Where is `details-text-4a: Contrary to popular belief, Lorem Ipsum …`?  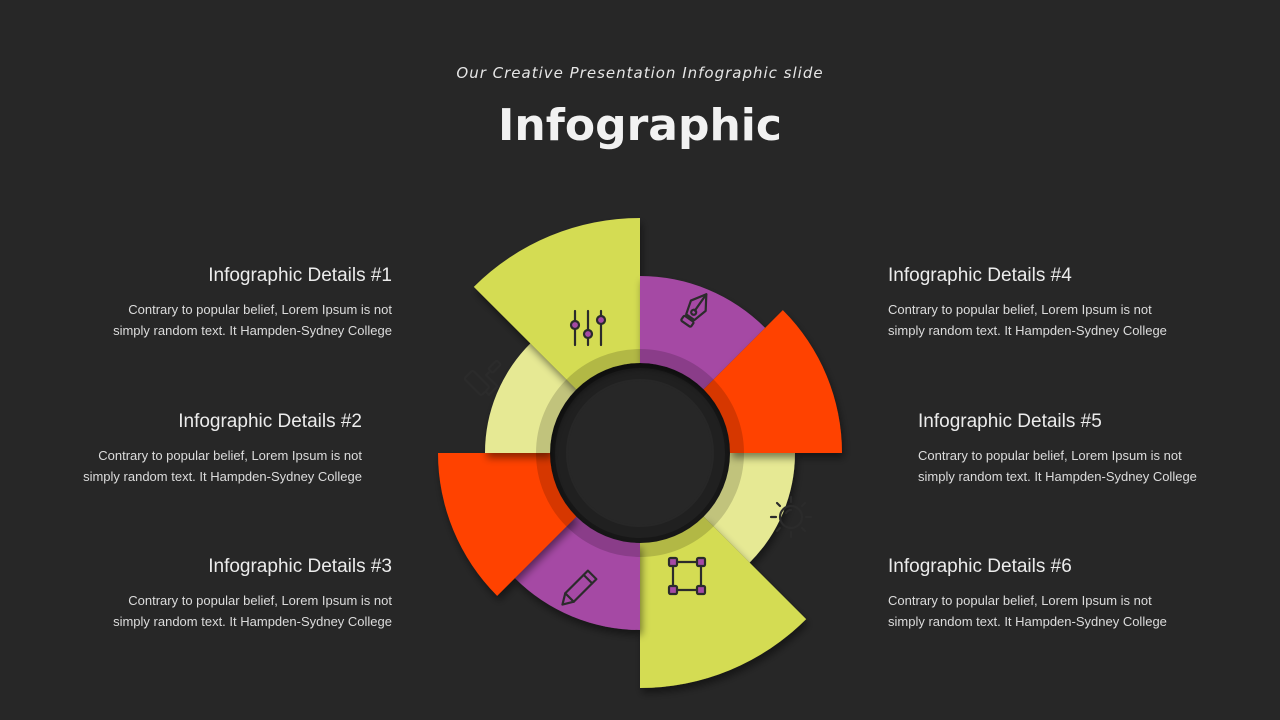 details-text-4a: Contrary to popular belief, Lorem Ipsum … is located at coordinates (1020, 309).